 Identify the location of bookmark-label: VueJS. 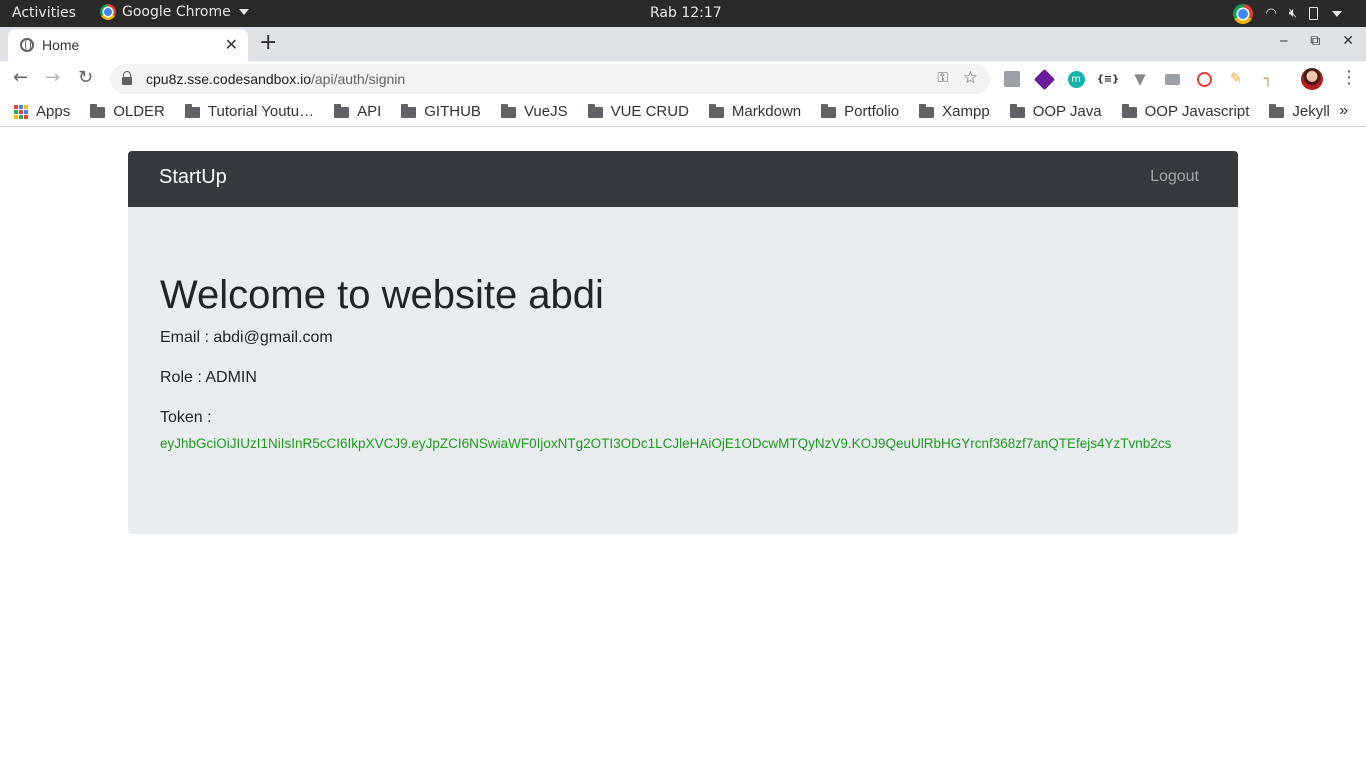
(545, 111).